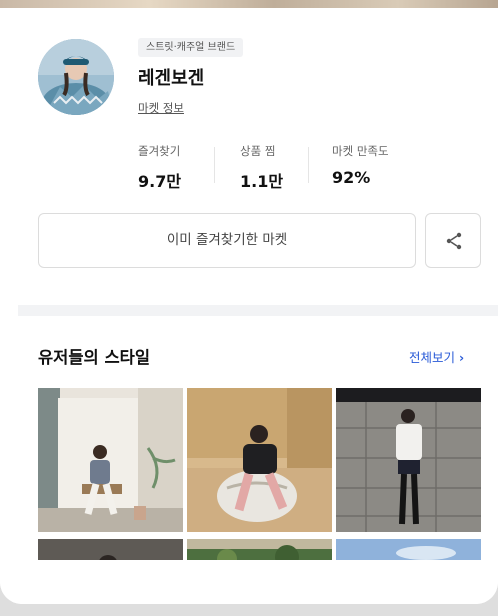 Image resolution: width=498 pixels, height=616 pixels. I want to click on banner-image-edge, so click(249, 4).